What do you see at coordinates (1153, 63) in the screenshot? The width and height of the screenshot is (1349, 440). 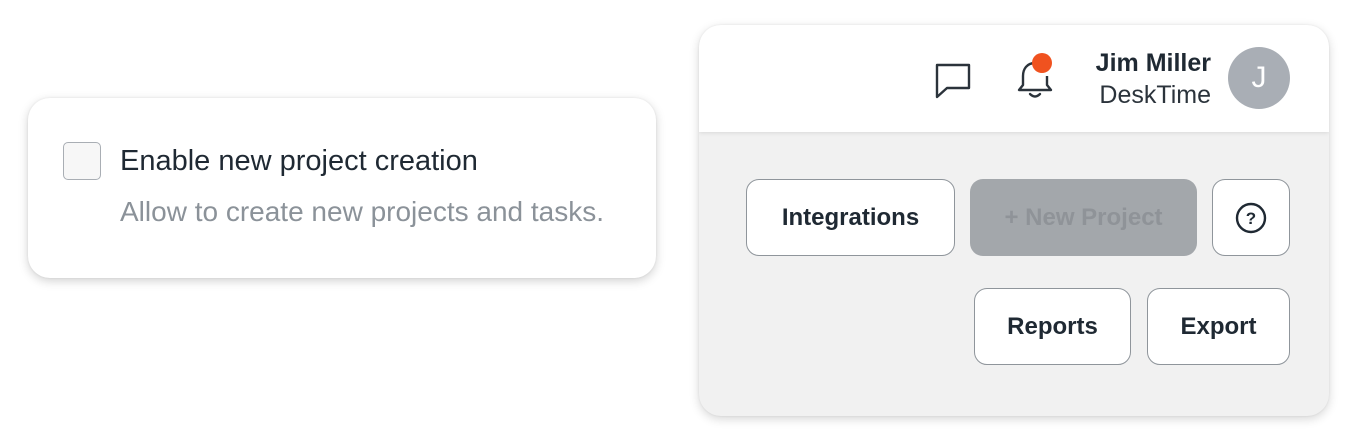 I see `user-name: Jim Miller` at bounding box center [1153, 63].